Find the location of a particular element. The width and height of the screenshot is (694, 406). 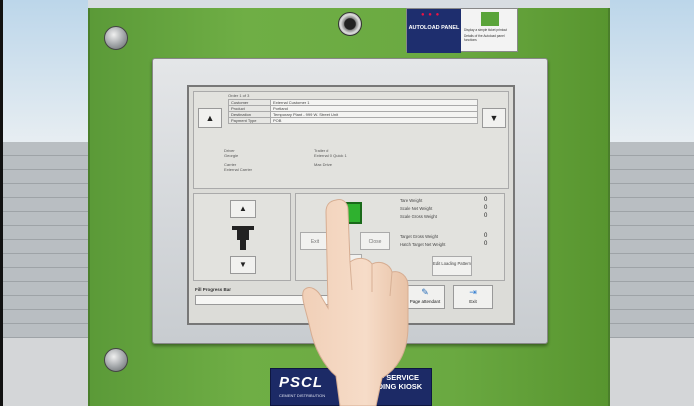

lower-spout-button: ▼ is located at coordinates (243, 265).